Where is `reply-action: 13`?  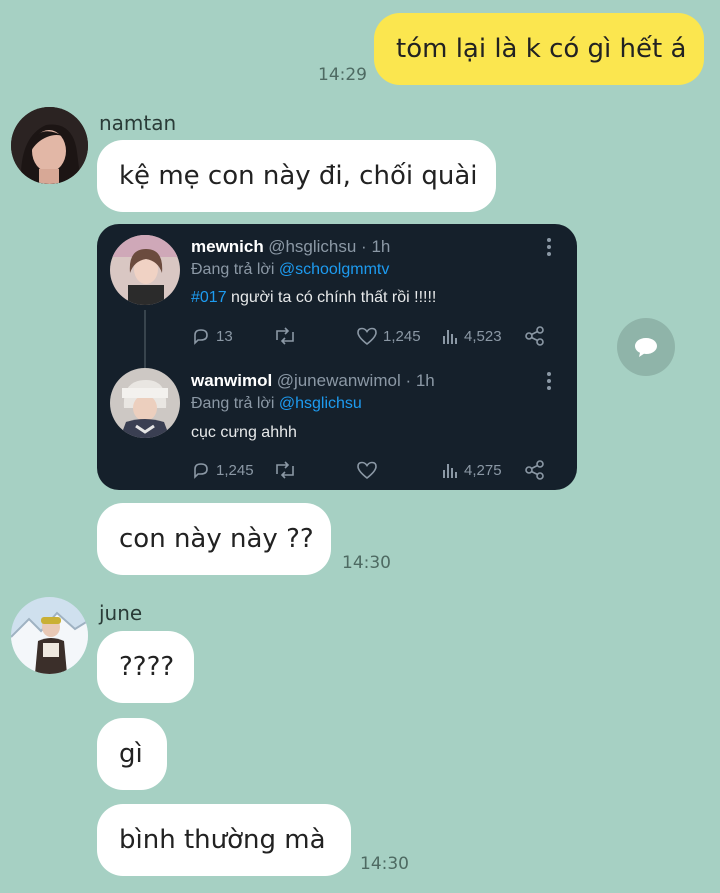 reply-action: 13 is located at coordinates (212, 336).